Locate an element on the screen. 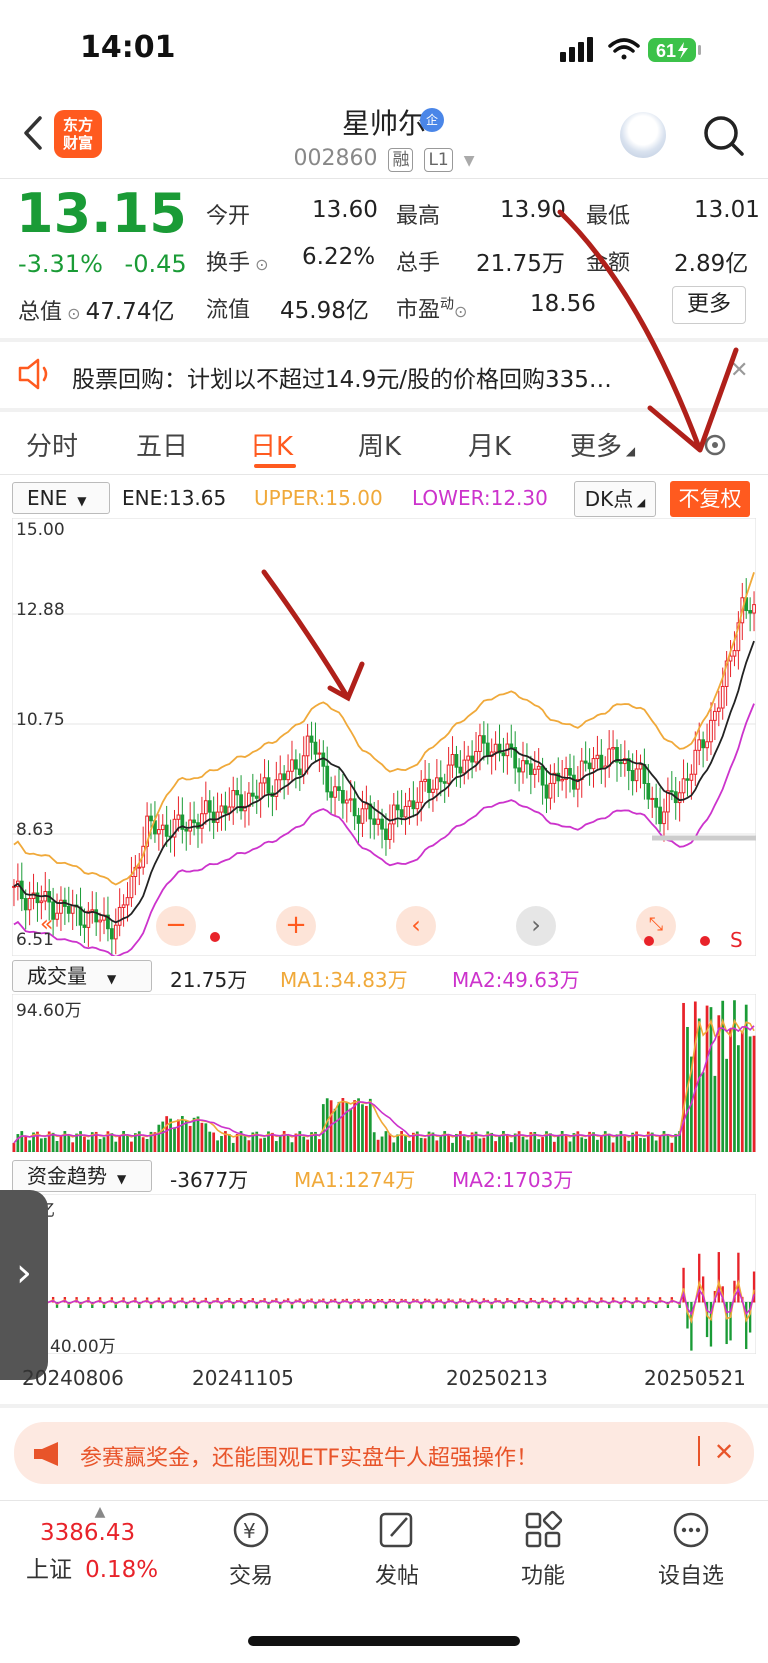 The width and height of the screenshot is (768, 1663). float-value: 45.98亿 is located at coordinates (324, 311).